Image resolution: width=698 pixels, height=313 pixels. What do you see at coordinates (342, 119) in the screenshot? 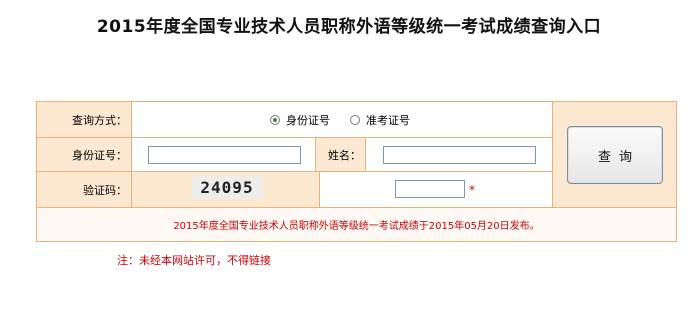
I see `query-method-cell` at bounding box center [342, 119].